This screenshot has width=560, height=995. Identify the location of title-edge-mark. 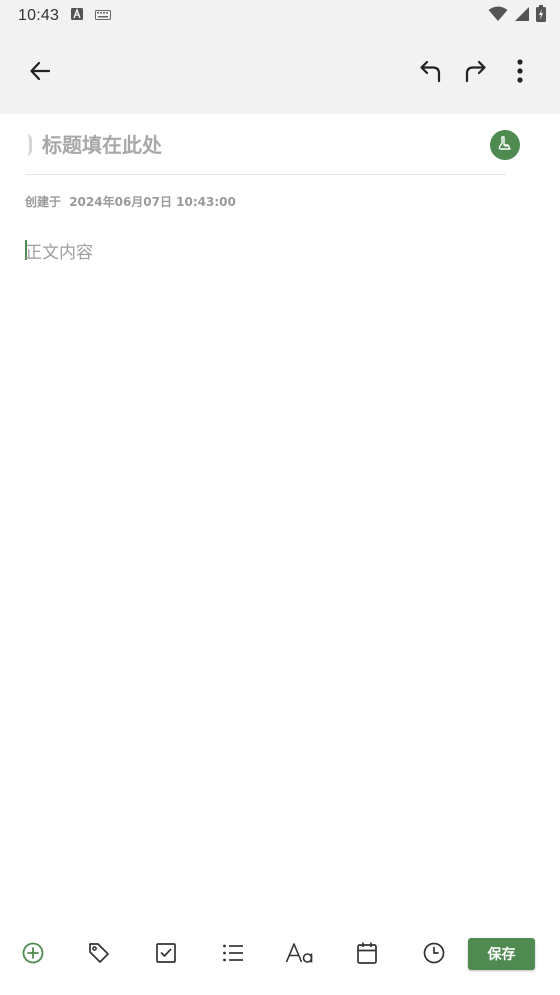
(28, 145).